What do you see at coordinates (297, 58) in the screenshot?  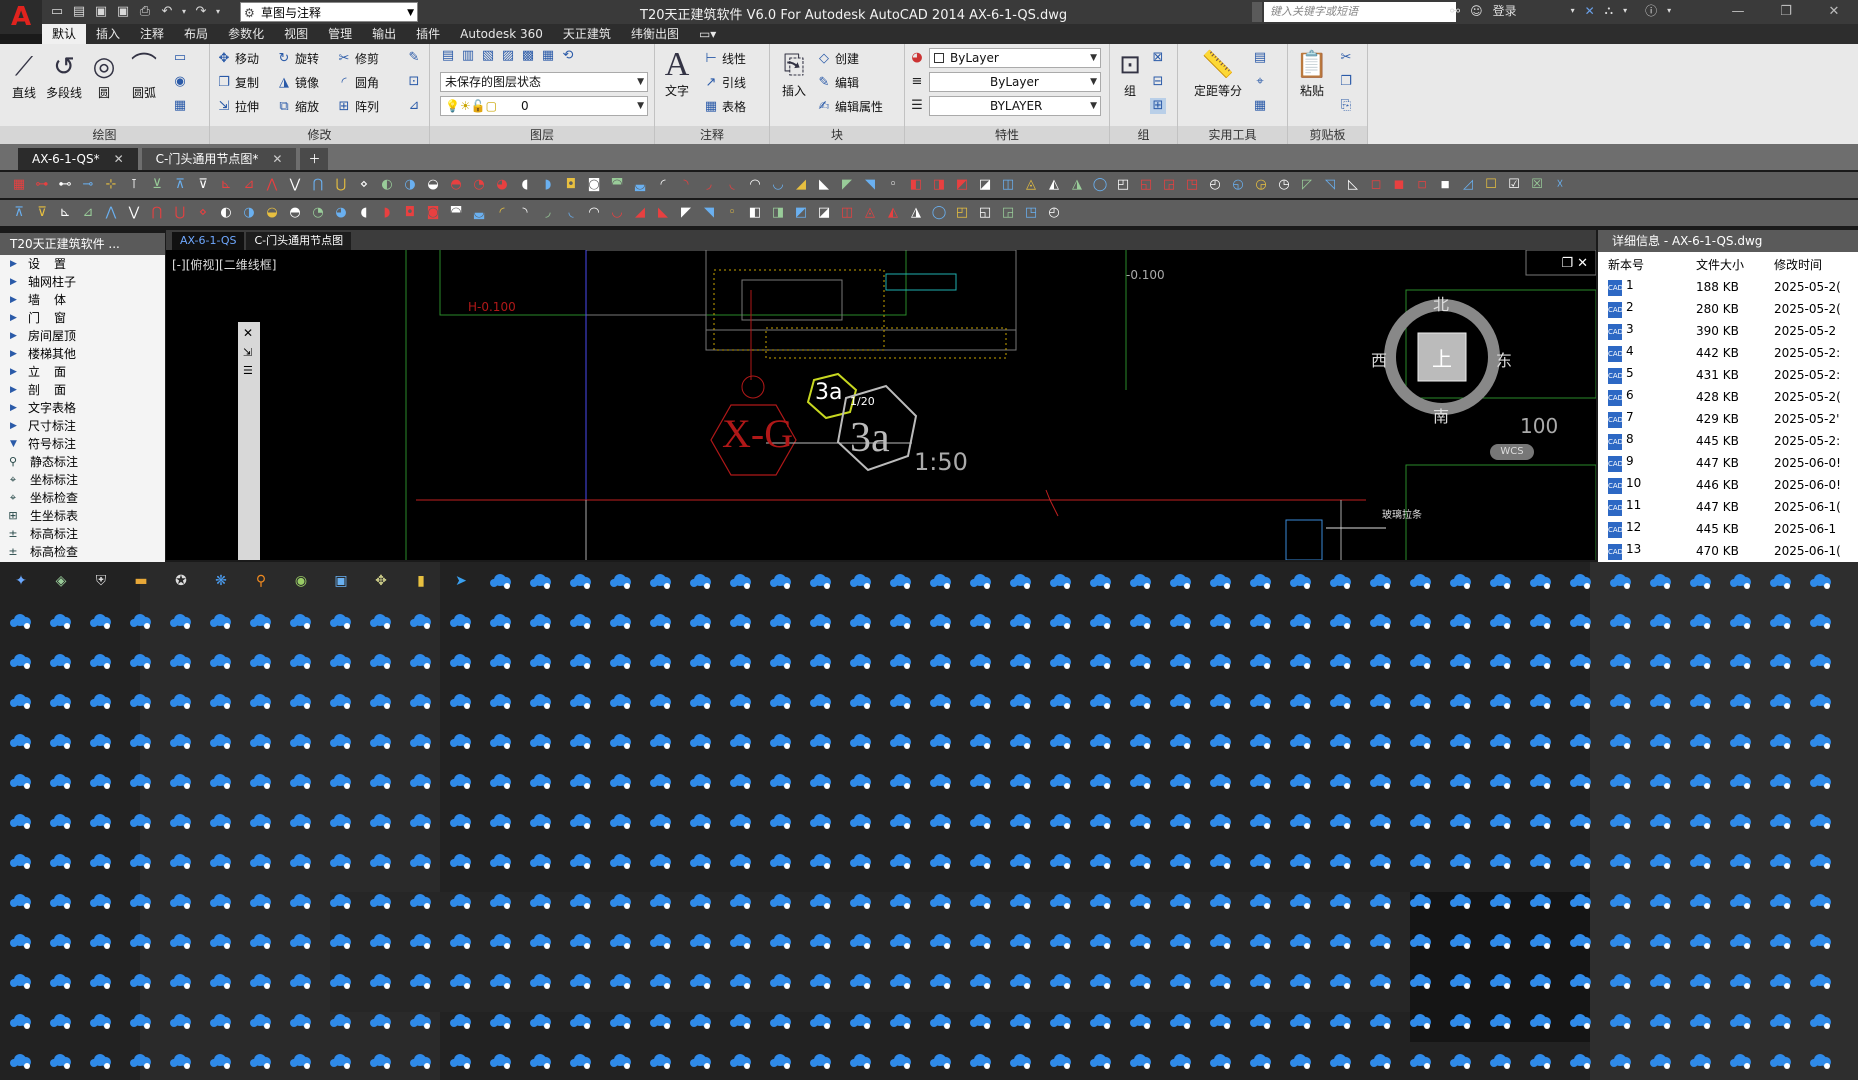 I see `rotate-button: ↻ 旋转` at bounding box center [297, 58].